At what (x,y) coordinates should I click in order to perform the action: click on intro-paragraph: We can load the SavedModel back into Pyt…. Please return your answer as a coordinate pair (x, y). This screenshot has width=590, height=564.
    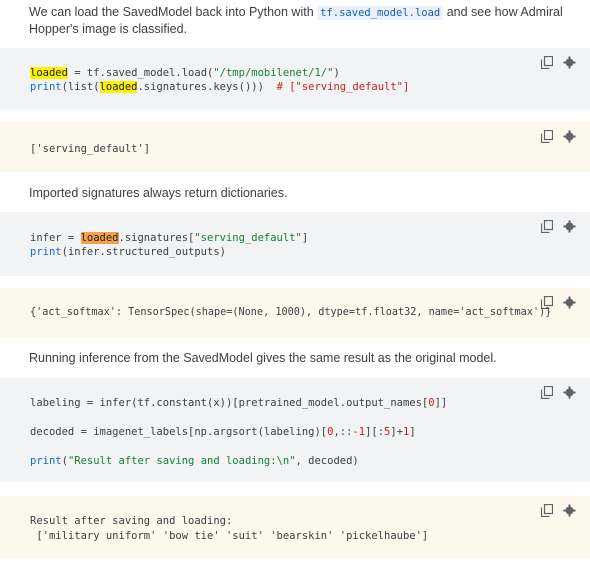
    Looking at the image, I should click on (304, 20).